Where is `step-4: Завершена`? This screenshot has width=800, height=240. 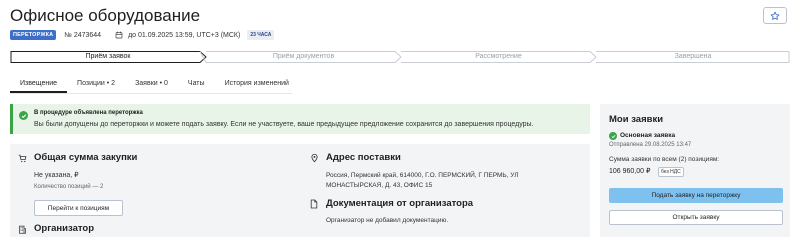 step-4: Завершена is located at coordinates (693, 56).